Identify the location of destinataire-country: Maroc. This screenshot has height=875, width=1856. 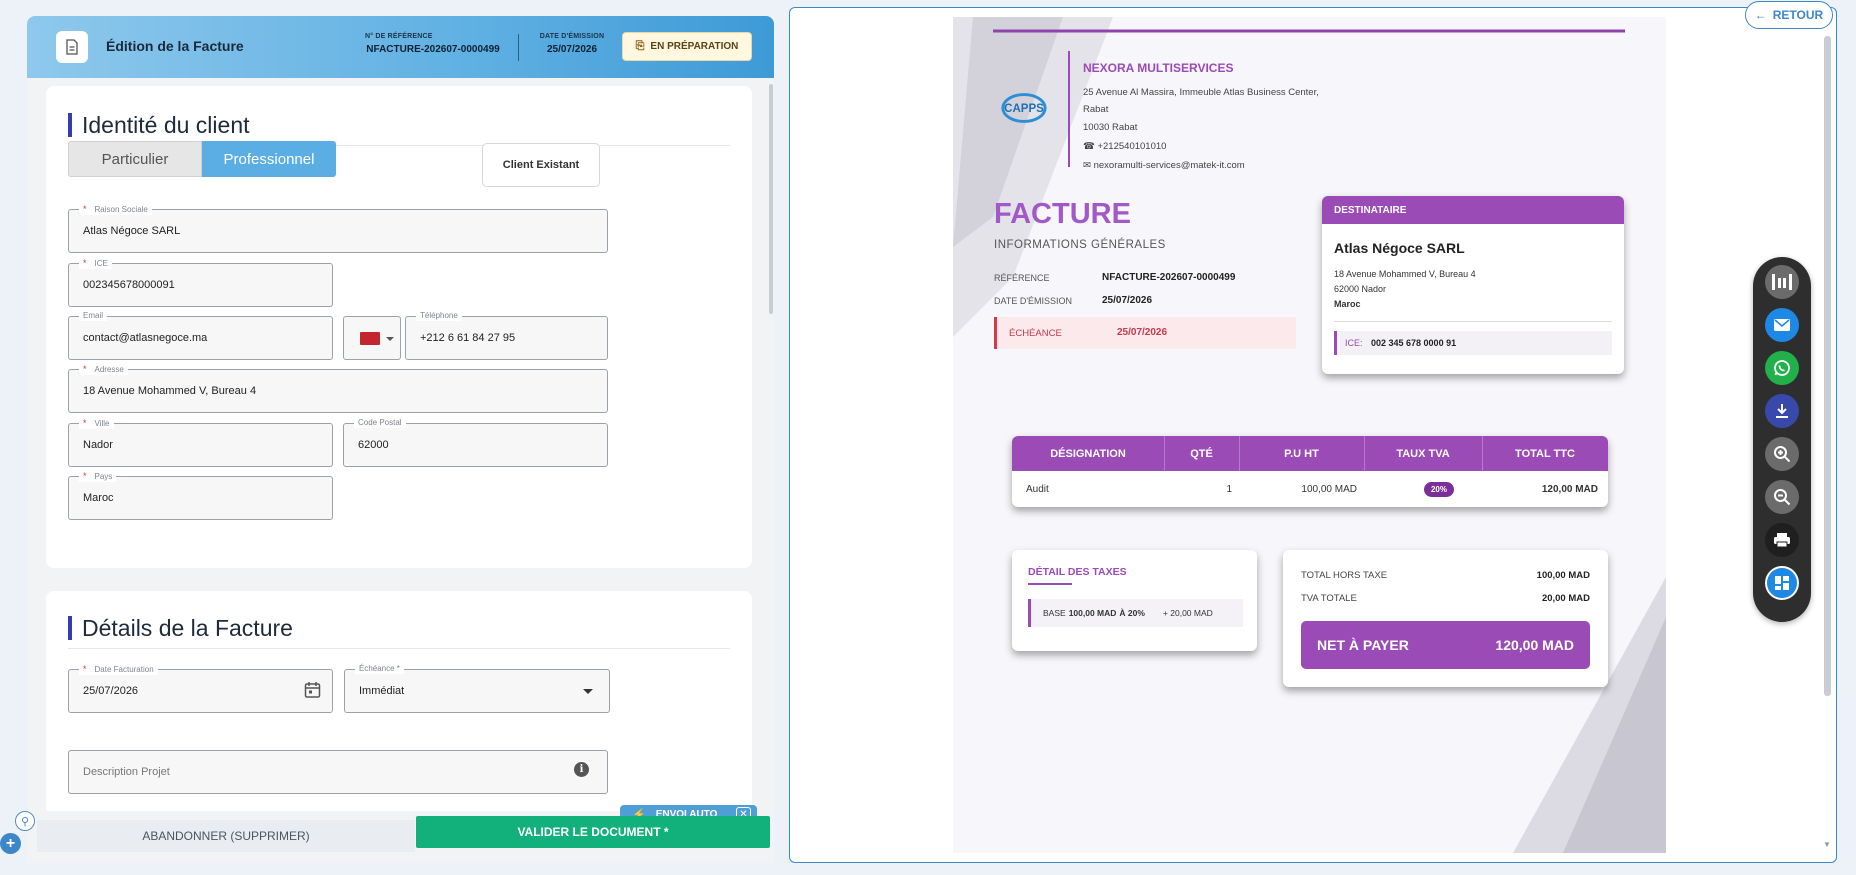
(1347, 304).